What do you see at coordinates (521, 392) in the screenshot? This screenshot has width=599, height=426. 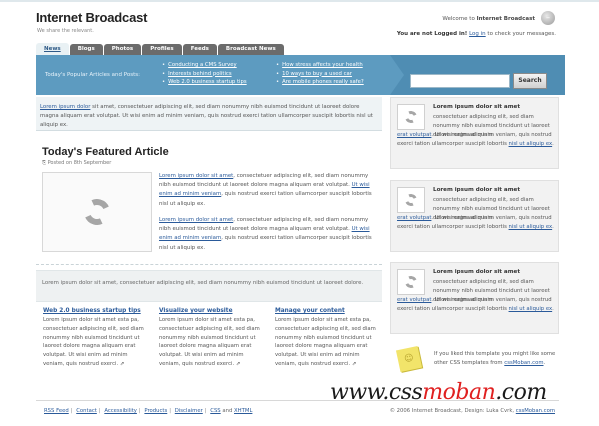 I see `watermark-part: .com` at bounding box center [521, 392].